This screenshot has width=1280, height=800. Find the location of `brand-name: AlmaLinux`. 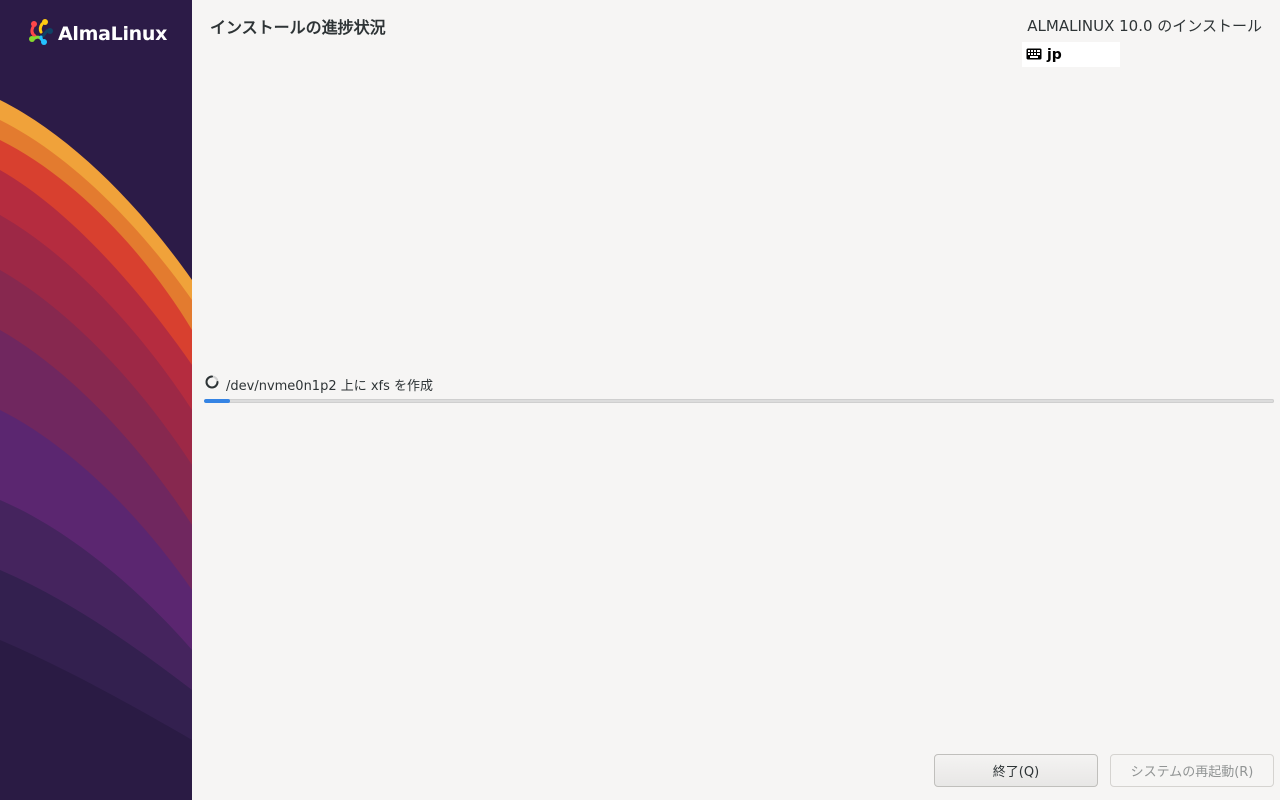

brand-name: AlmaLinux is located at coordinates (113, 34).